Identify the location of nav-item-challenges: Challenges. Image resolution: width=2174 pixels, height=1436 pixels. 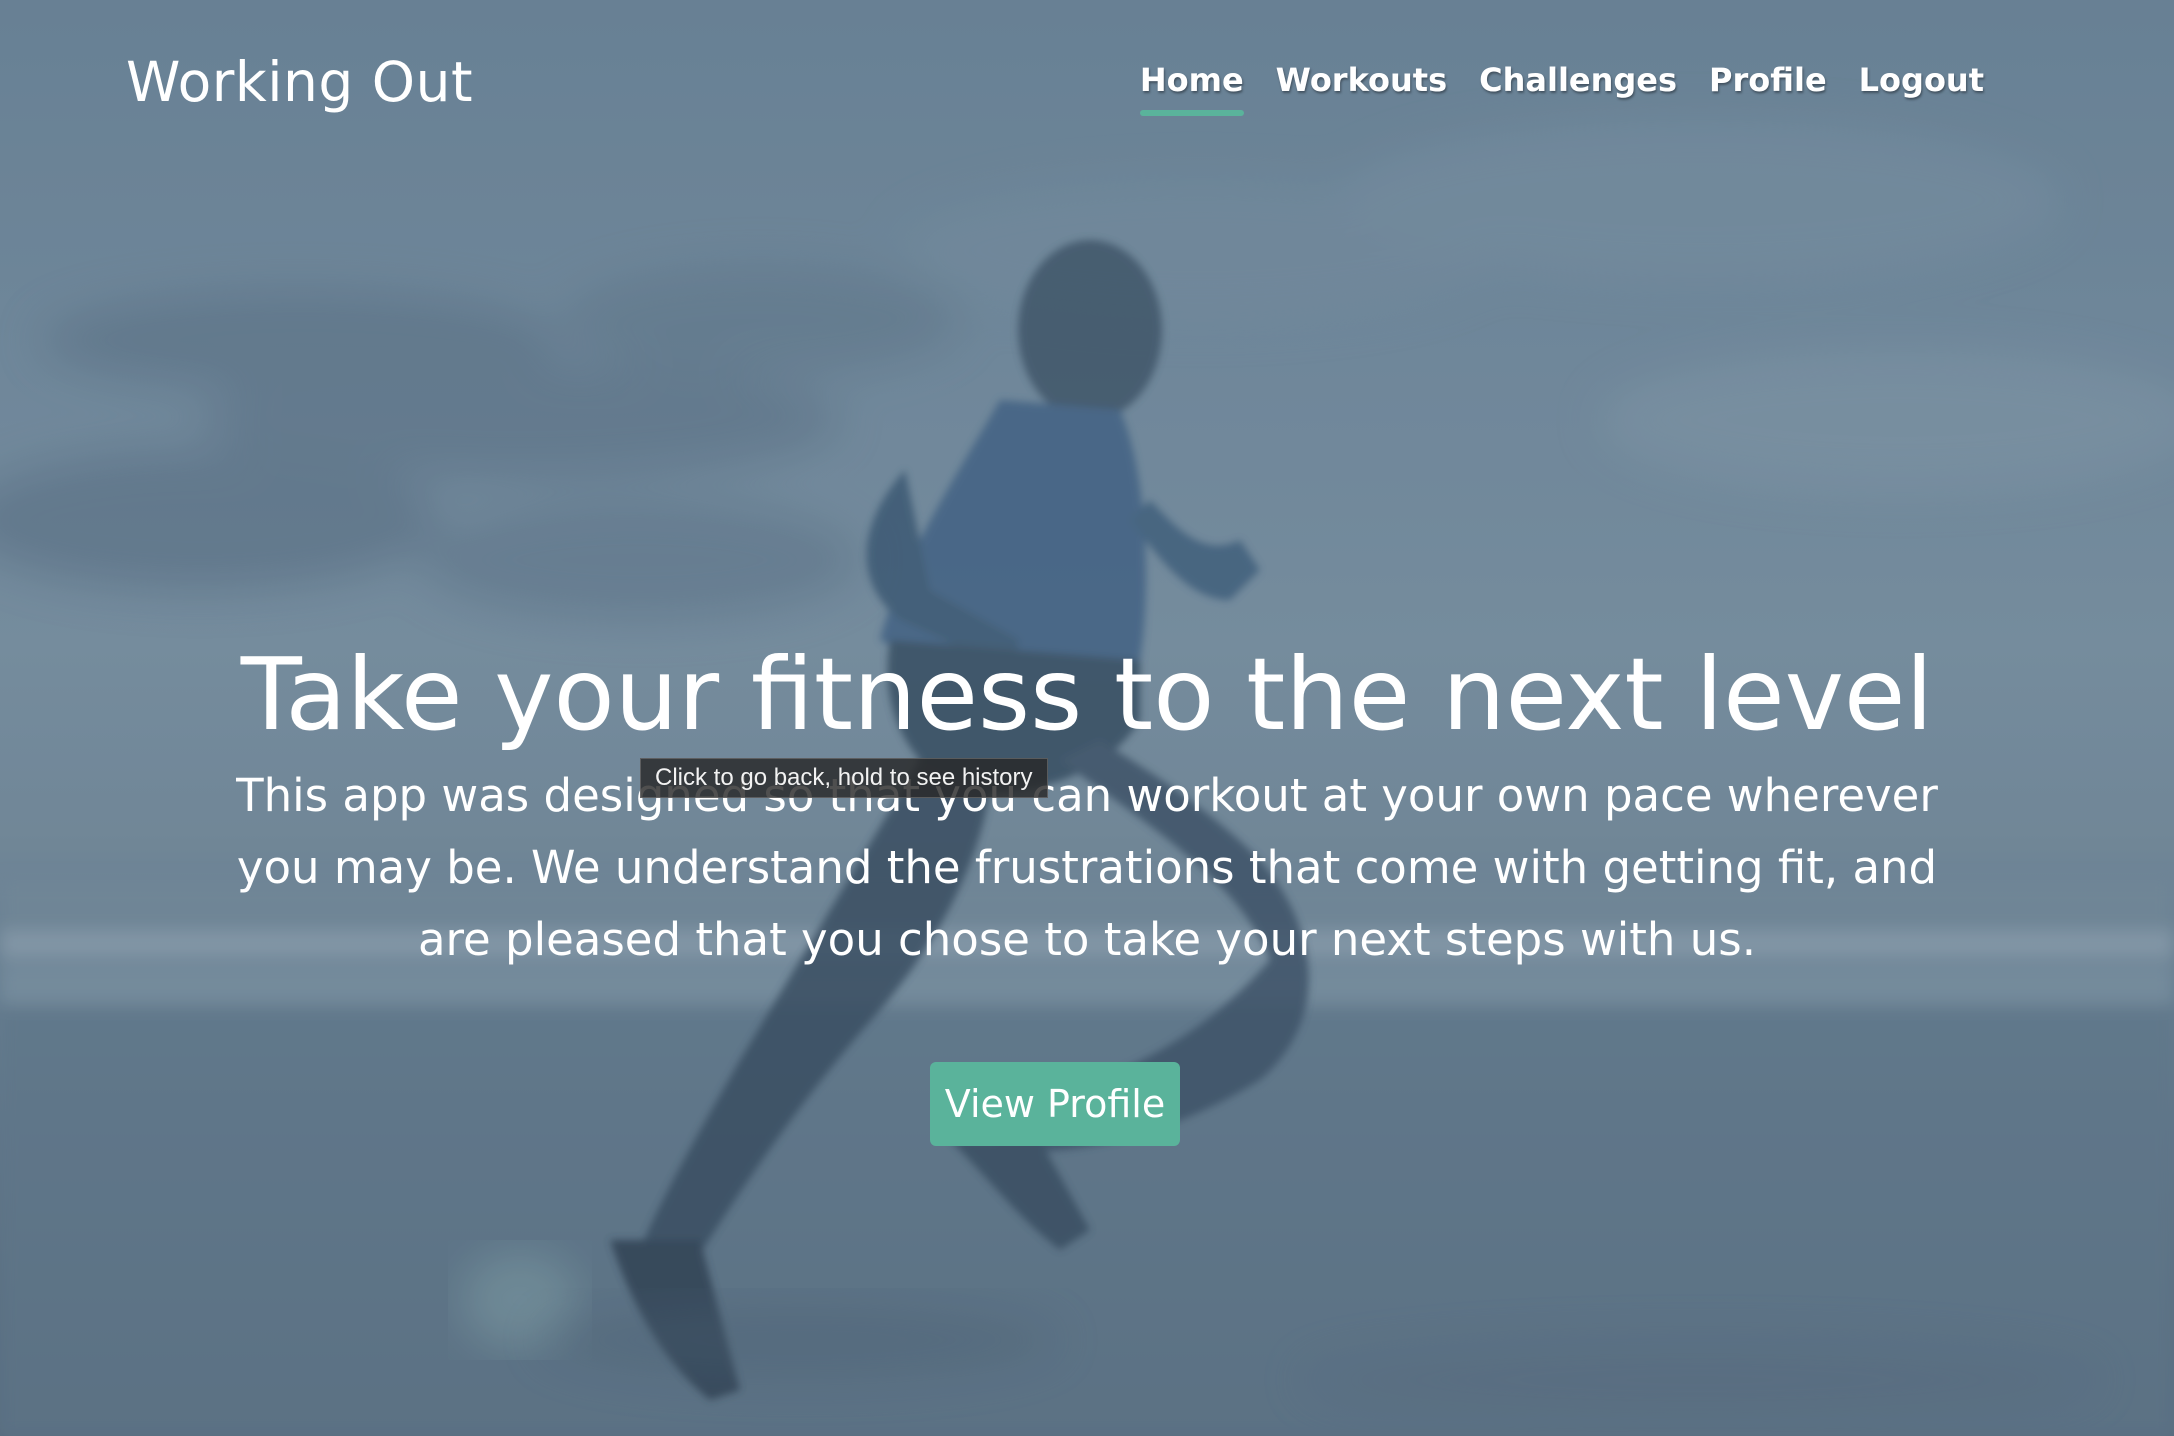
(1578, 80).